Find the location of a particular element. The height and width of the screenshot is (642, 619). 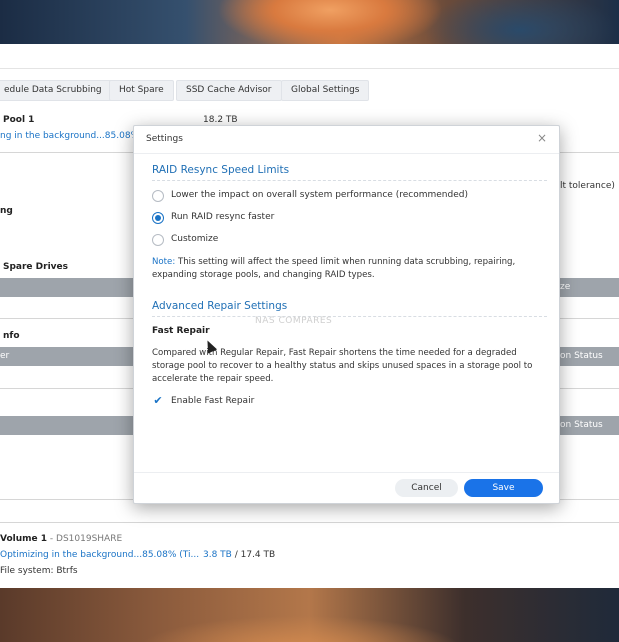

spare-drives-label: Spare Drives is located at coordinates (35, 267).